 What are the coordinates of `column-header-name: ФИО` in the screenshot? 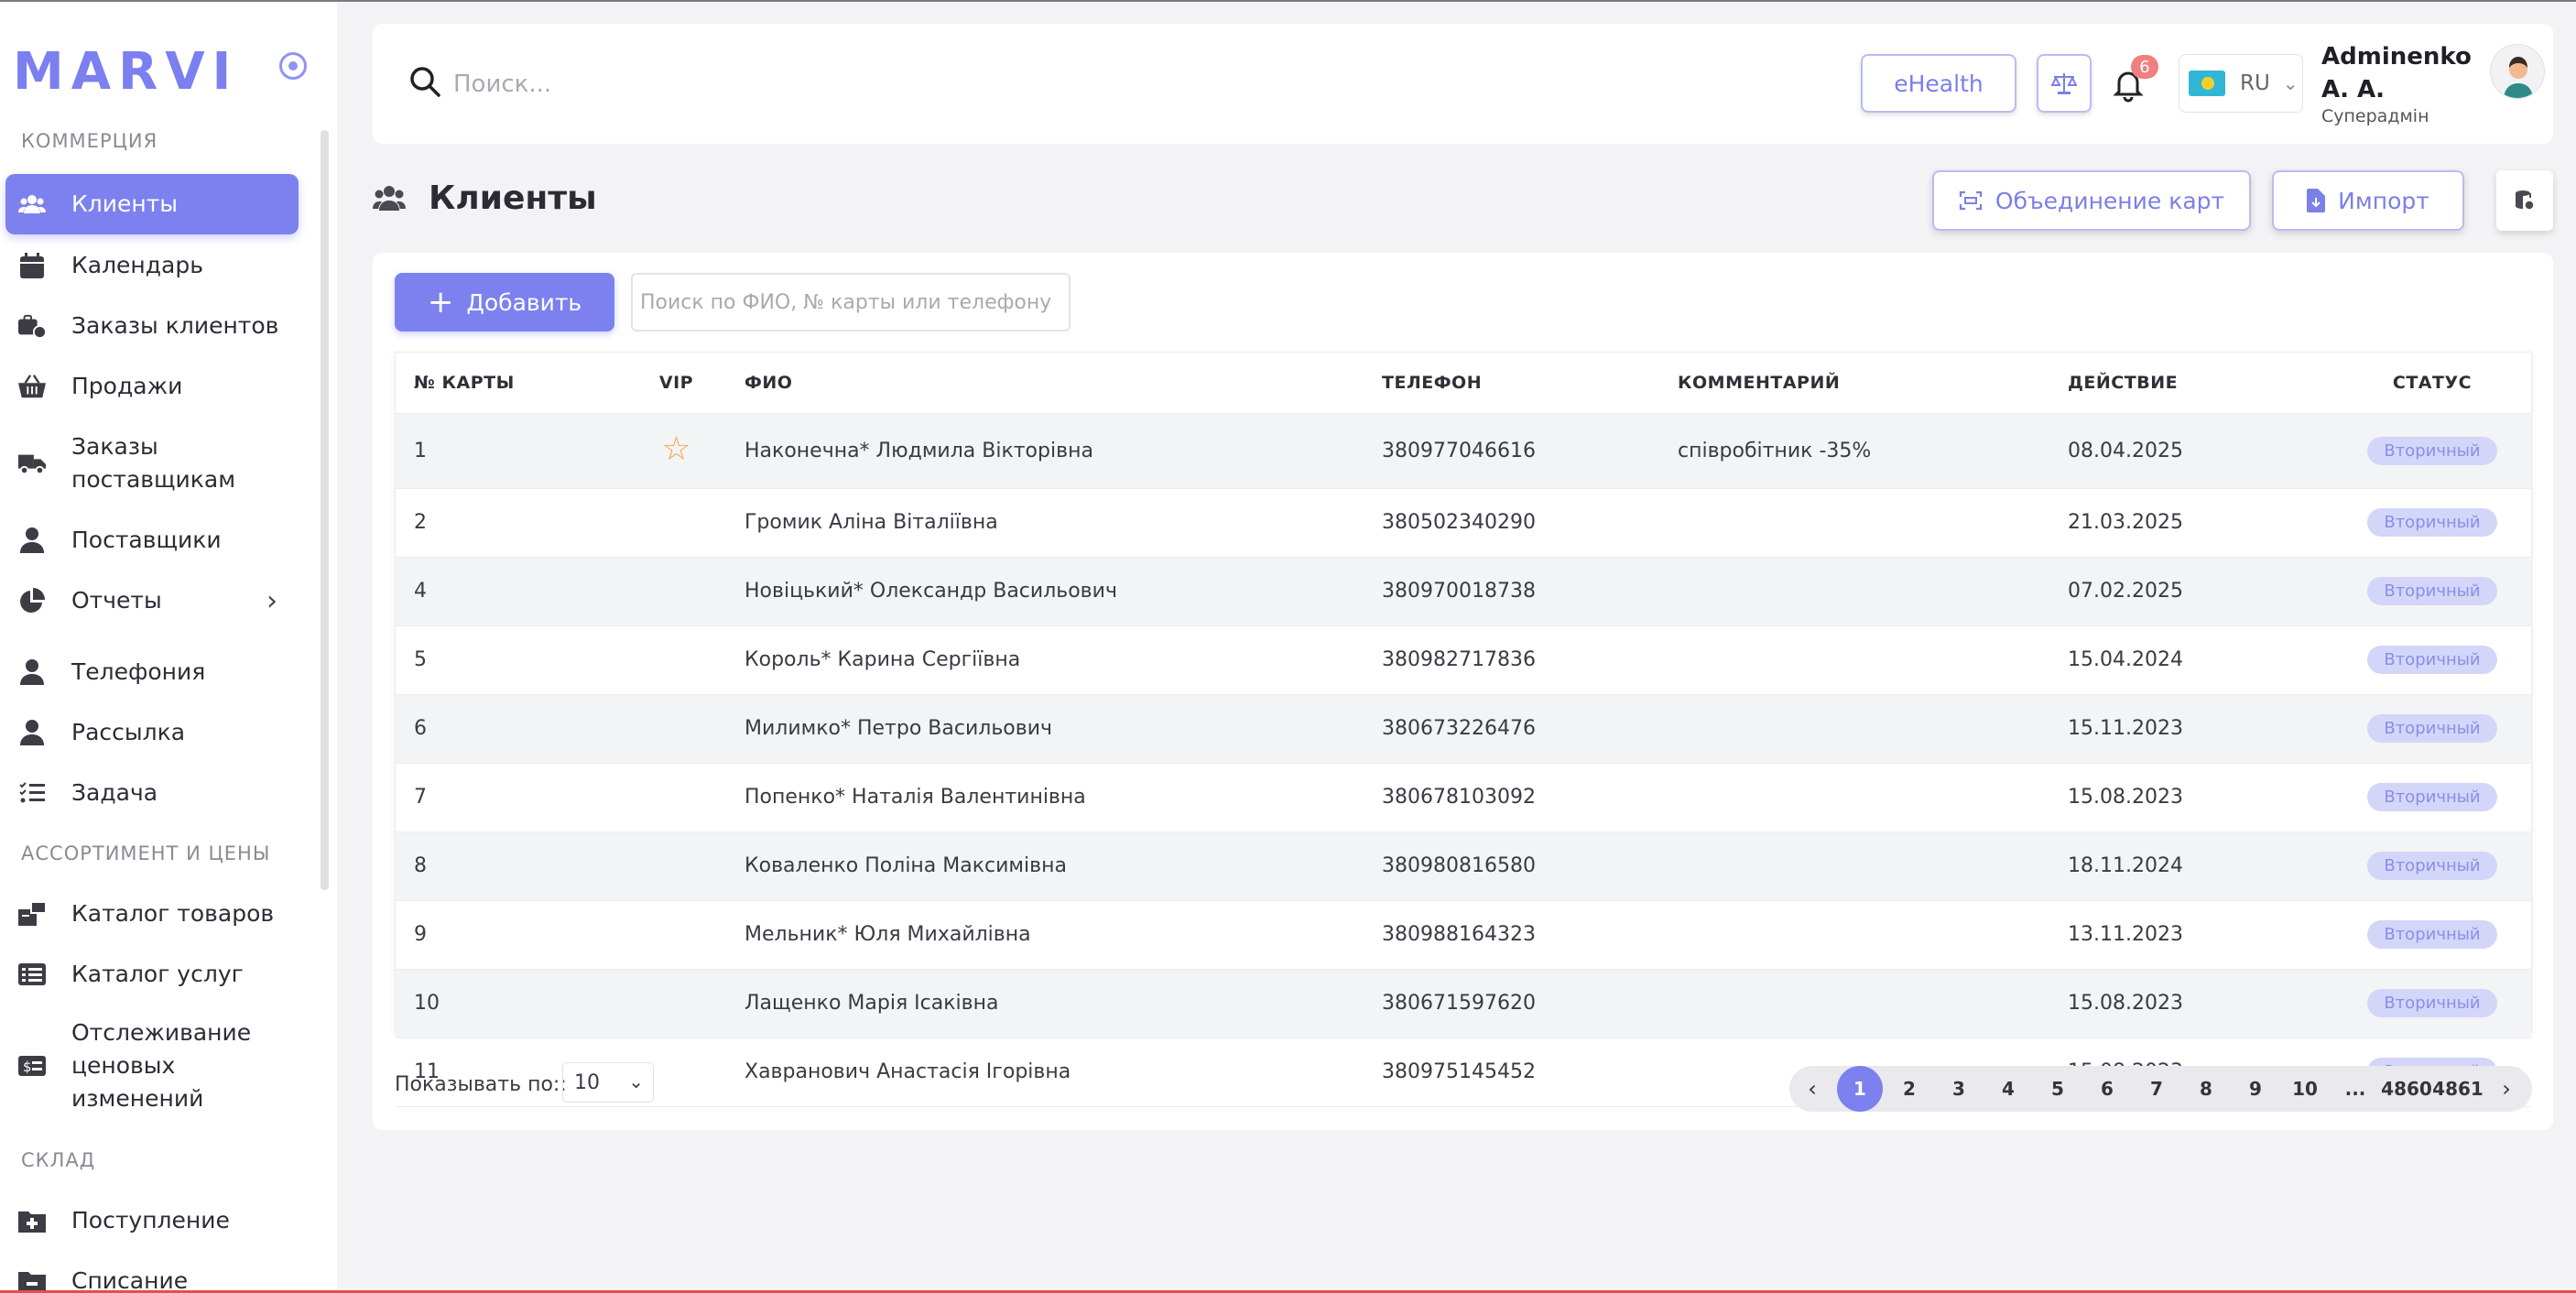 It's located at (1051, 384).